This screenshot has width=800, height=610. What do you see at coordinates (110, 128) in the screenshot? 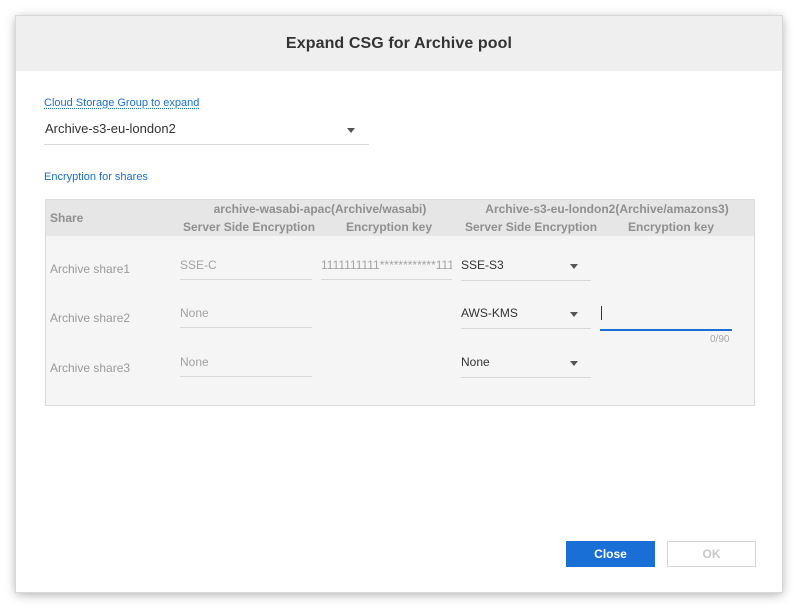
I see `csg-selected-value: Archive-s3-eu-london2` at bounding box center [110, 128].